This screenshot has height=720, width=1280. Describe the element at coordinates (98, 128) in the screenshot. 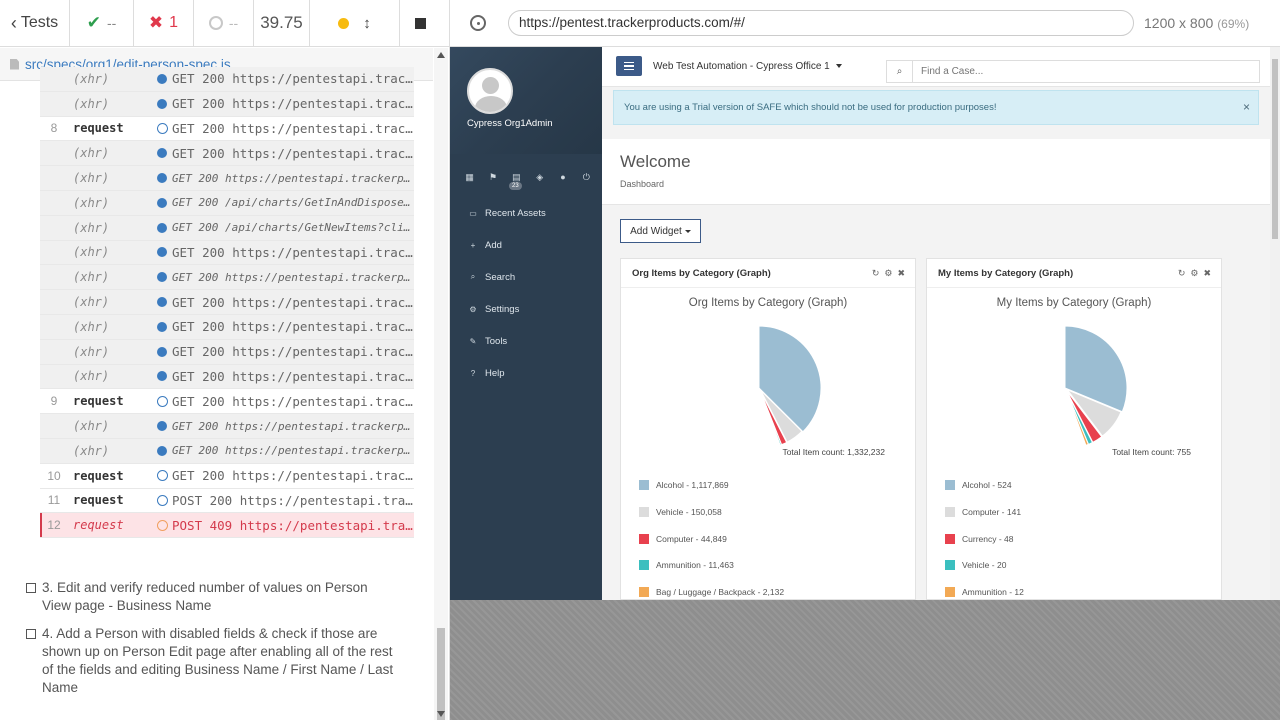

I see `command-name: request` at that location.